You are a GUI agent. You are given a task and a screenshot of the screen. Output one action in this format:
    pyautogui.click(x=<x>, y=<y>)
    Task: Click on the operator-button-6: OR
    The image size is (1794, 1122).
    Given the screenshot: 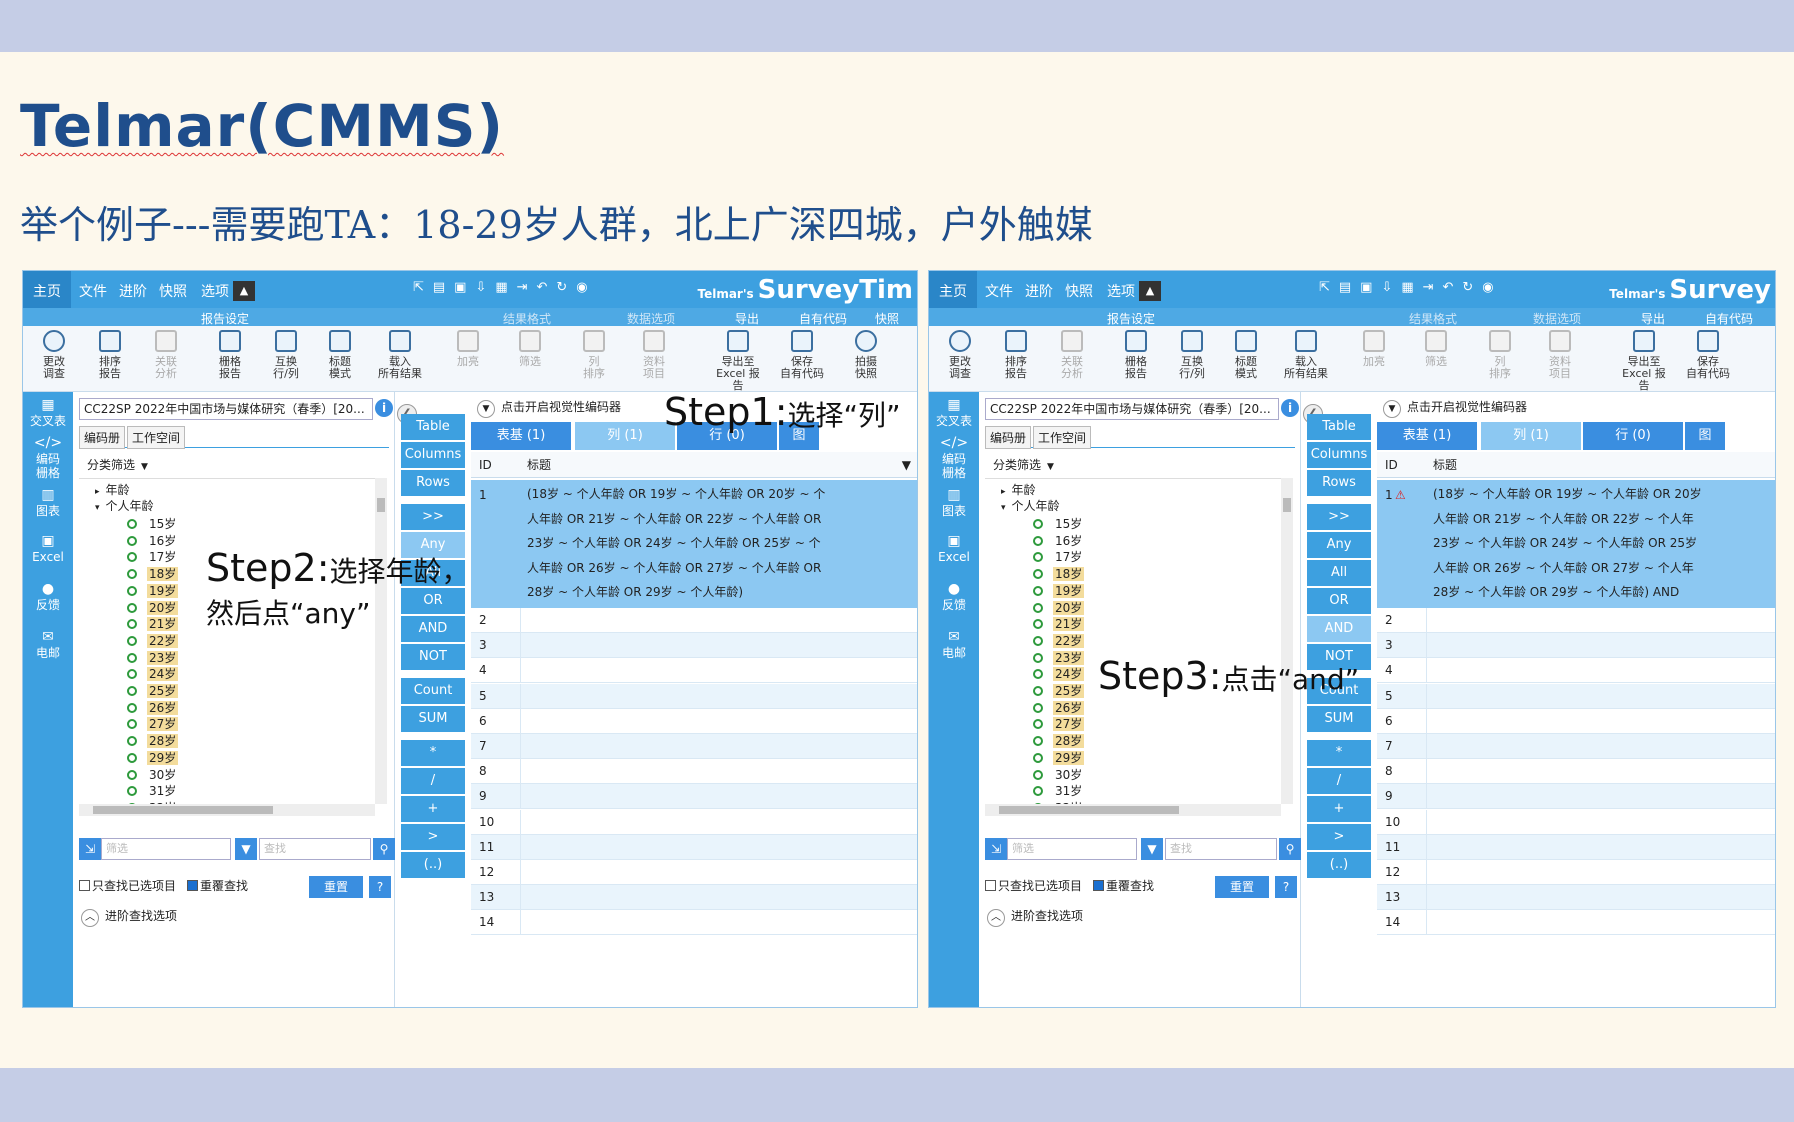 What is the action you would take?
    pyautogui.click(x=1339, y=601)
    